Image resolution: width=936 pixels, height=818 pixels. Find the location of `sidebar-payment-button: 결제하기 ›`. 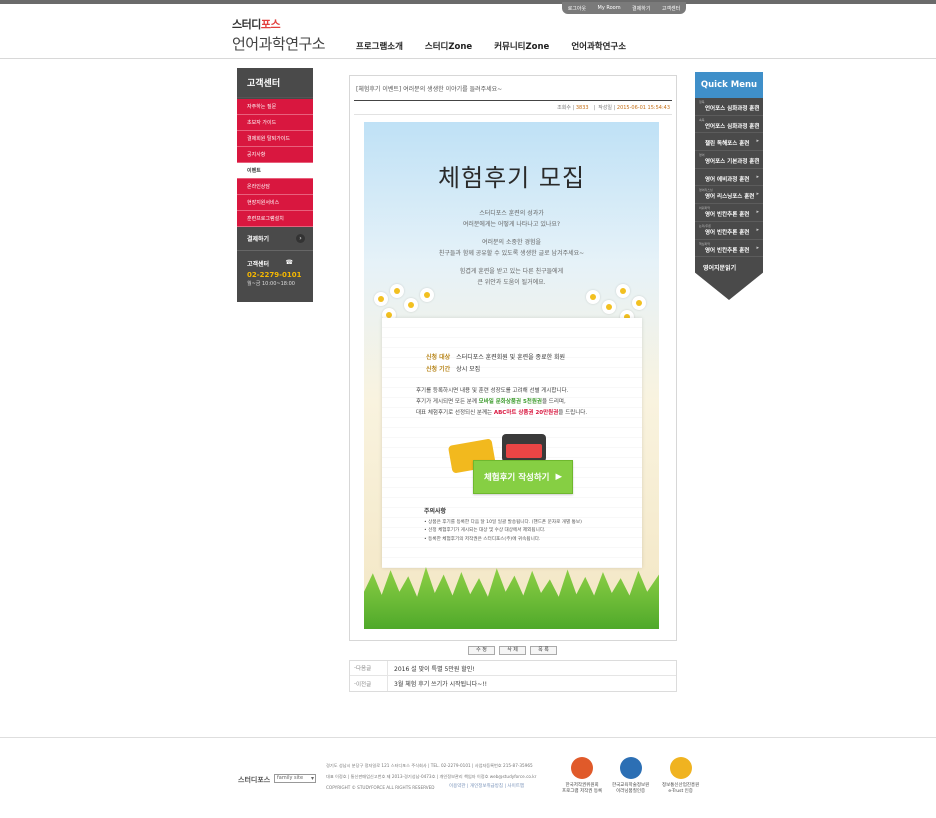

sidebar-payment-button: 결제하기 › is located at coordinates (275, 239).